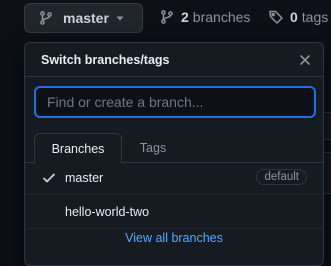  Describe the element at coordinates (185, 17) in the screenshot. I see `branches-count: 2` at that location.